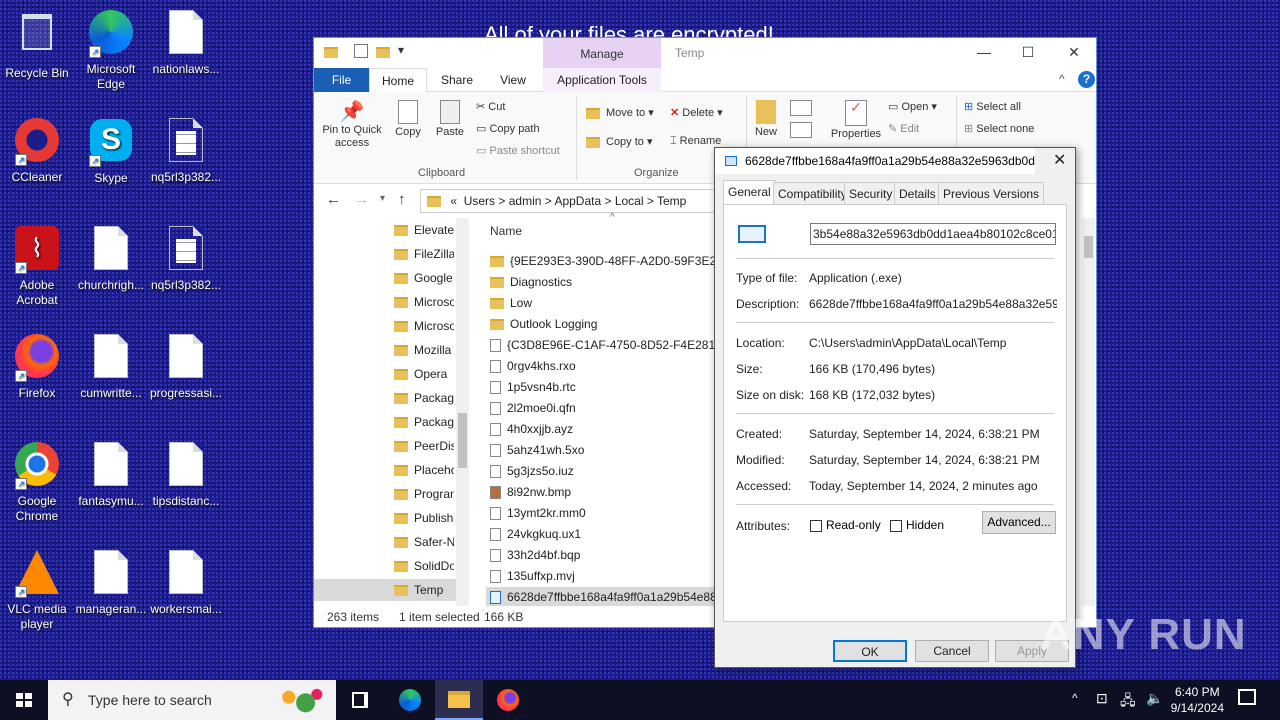 Image resolution: width=1280 pixels, height=720 pixels. I want to click on new-folder-quick-icon, so click(386, 52).